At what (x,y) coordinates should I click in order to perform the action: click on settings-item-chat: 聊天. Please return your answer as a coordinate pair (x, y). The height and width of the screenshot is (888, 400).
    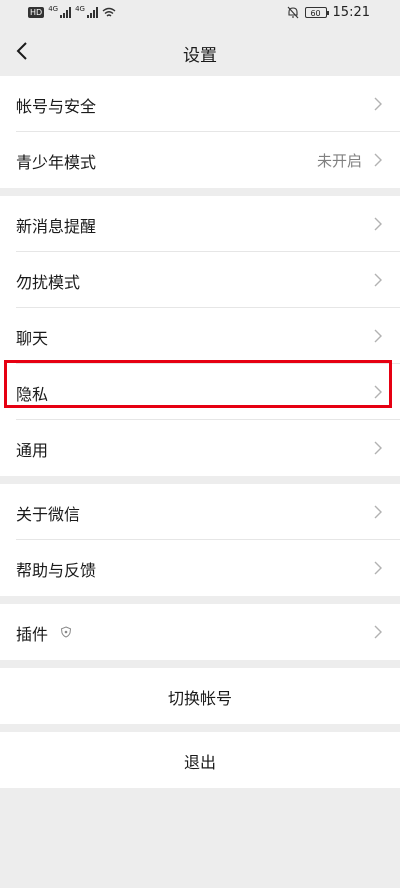
    Looking at the image, I should click on (200, 336).